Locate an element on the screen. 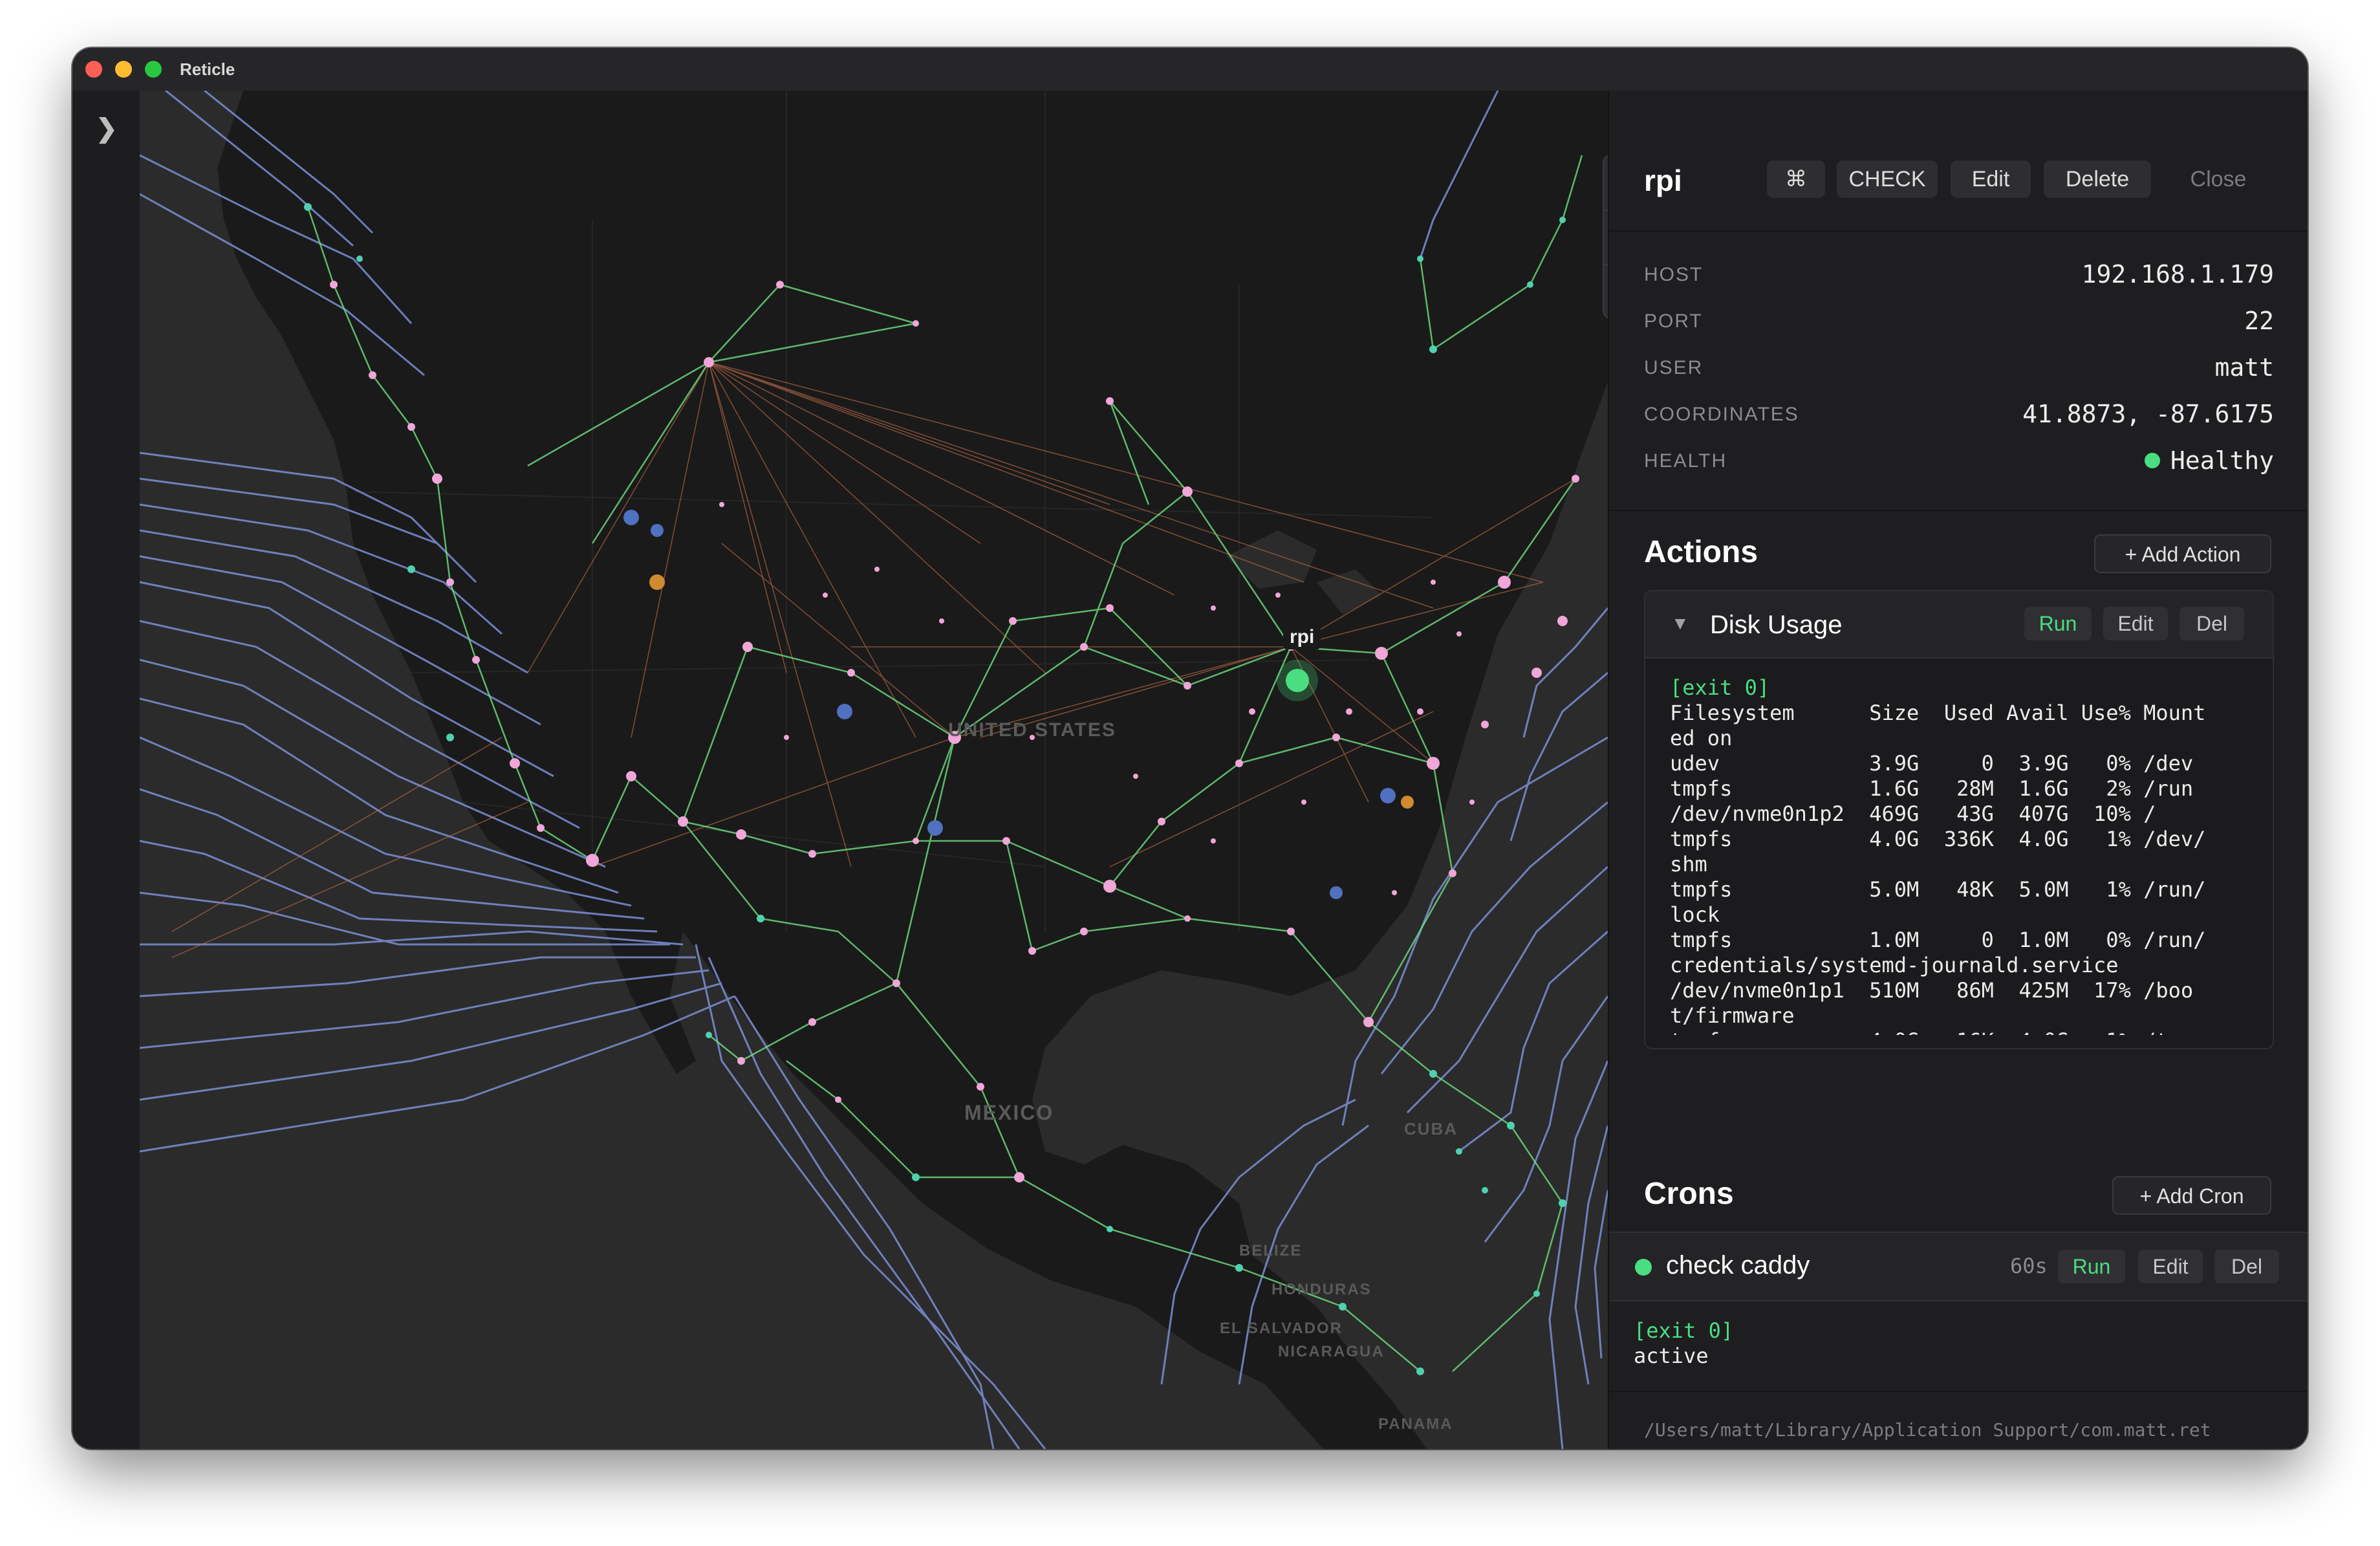 The image size is (2380, 1546). edit-cron-button: Edit is located at coordinates (2170, 1266).